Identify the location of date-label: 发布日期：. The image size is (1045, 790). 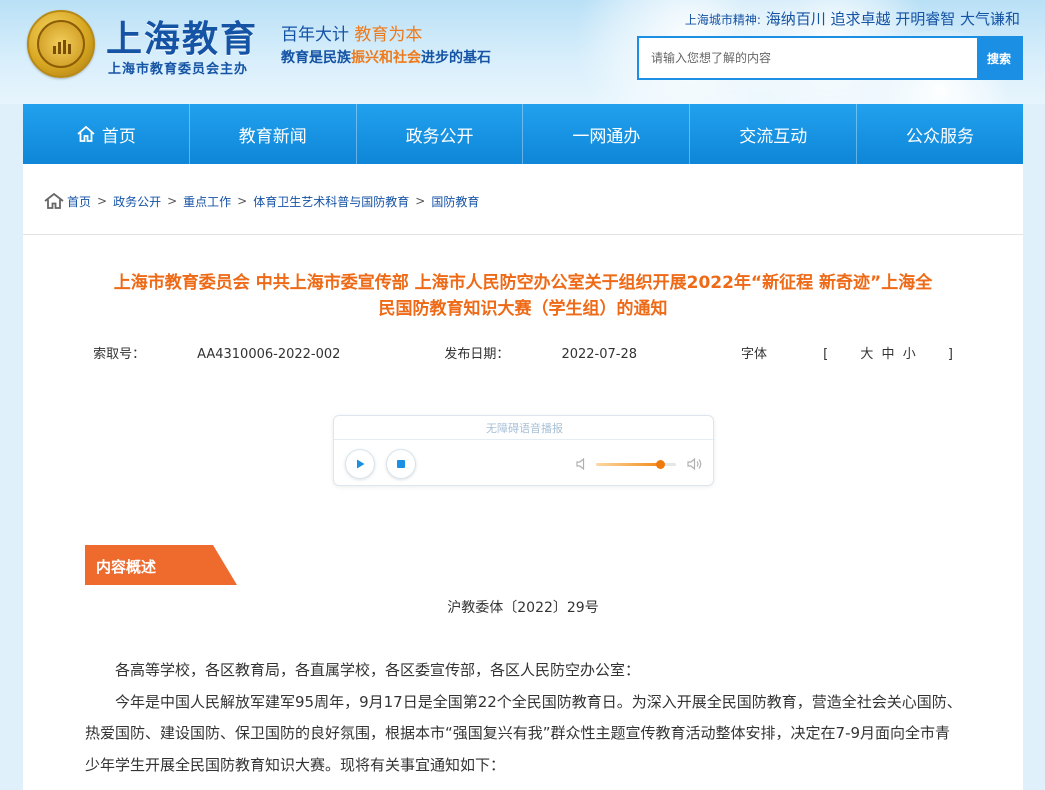
(477, 354).